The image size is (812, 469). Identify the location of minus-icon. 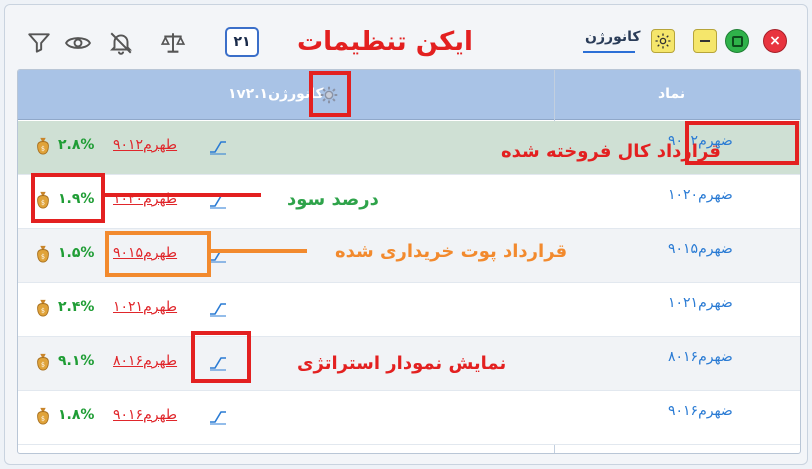
(705, 41).